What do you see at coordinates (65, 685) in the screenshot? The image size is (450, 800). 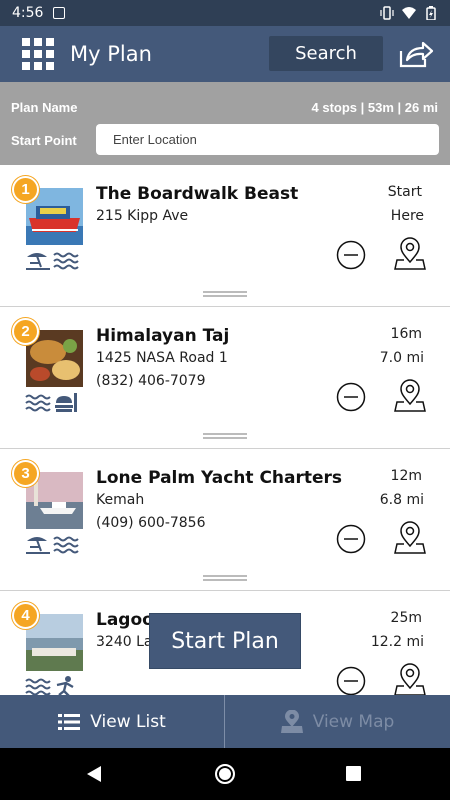 I see `activity-icon` at bounding box center [65, 685].